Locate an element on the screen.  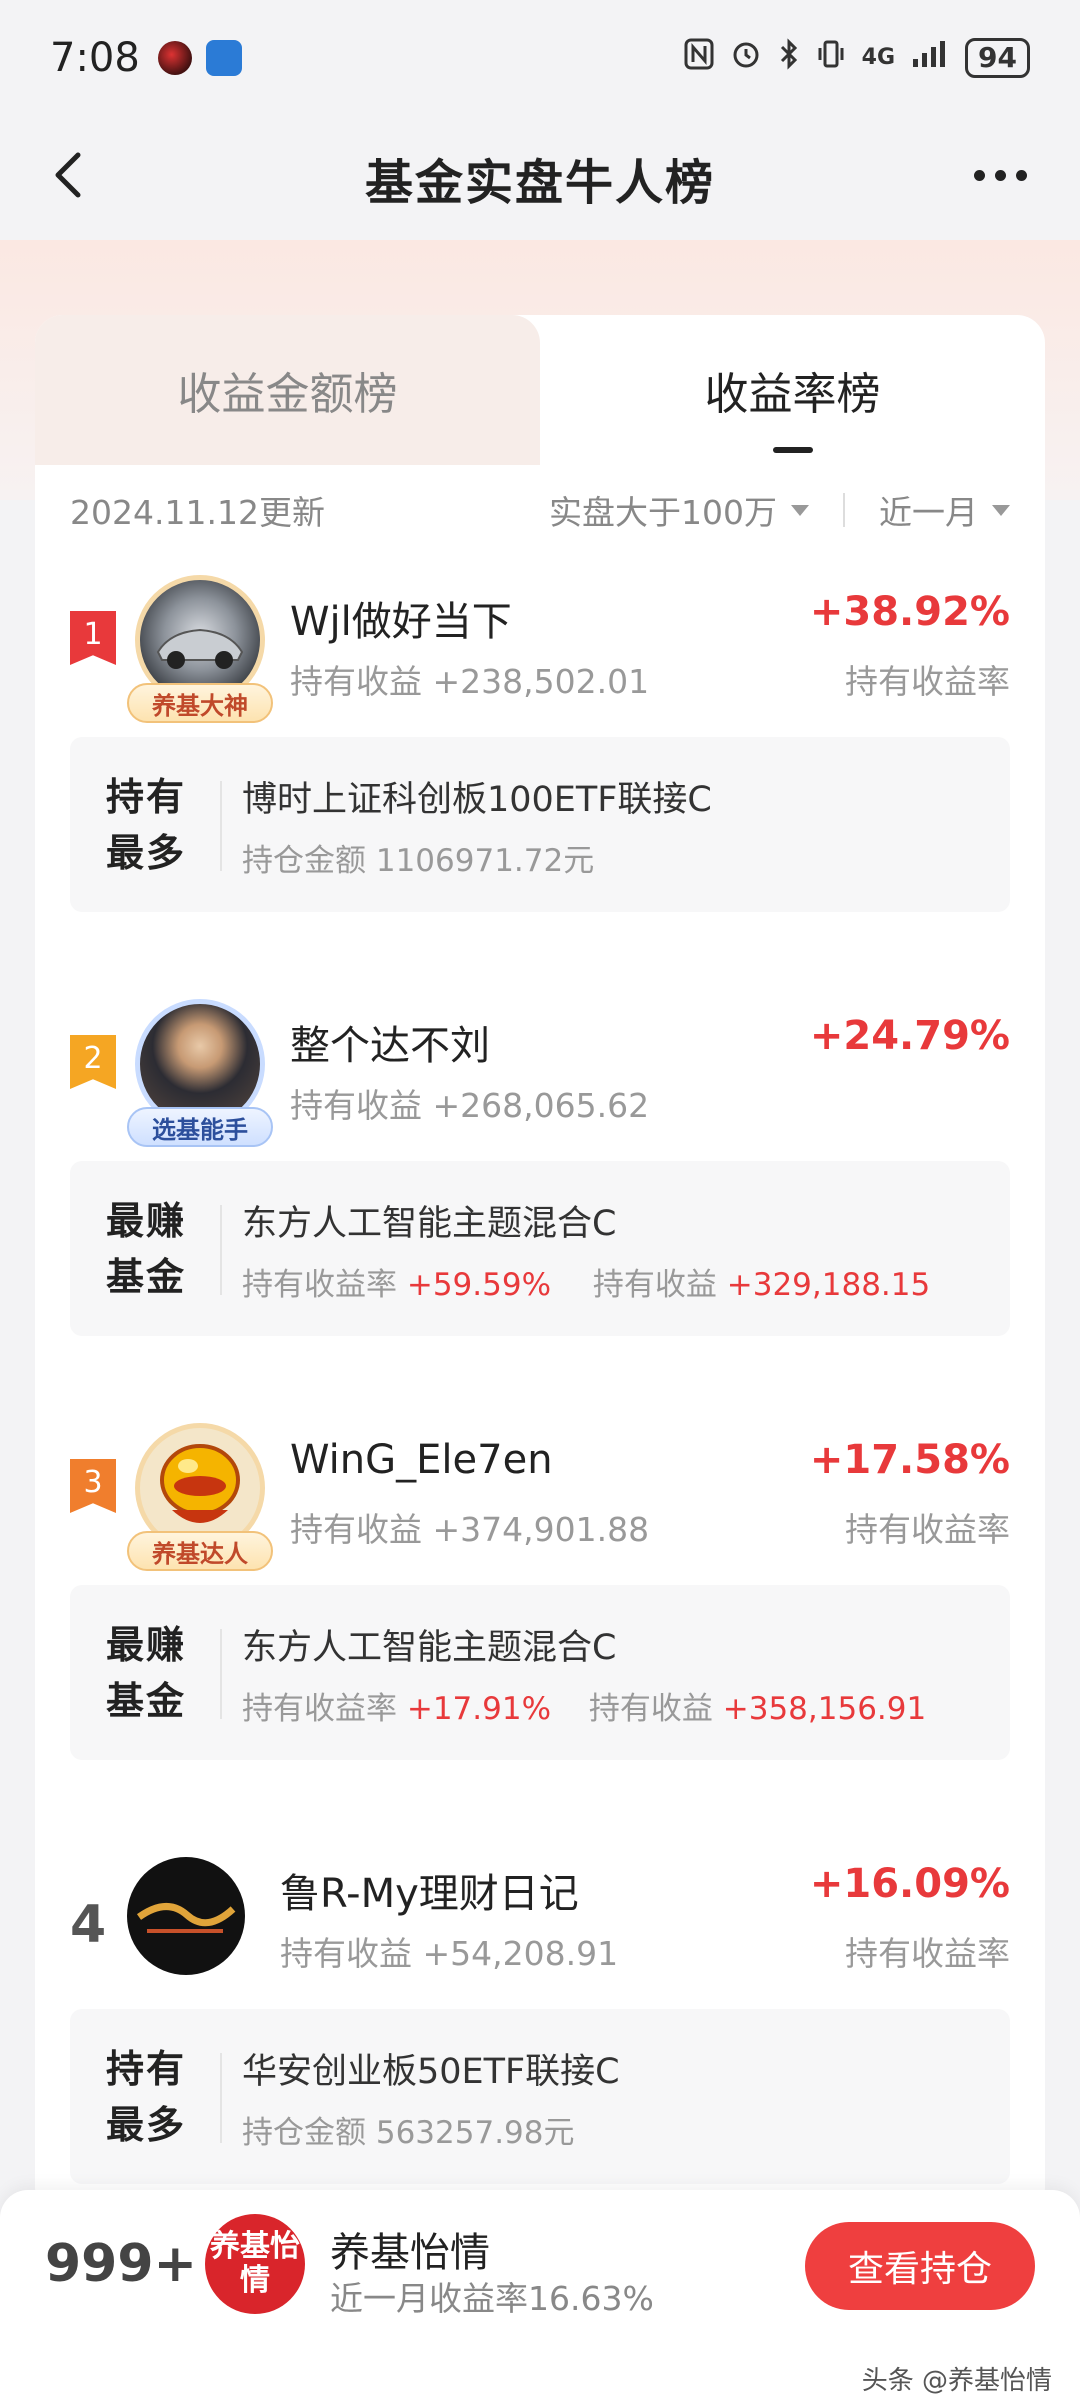
status-time: 7:08 is located at coordinates (95, 57).